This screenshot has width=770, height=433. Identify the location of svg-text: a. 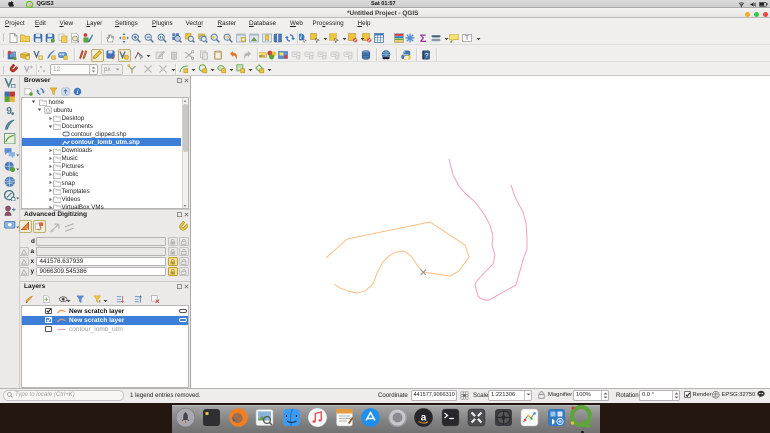
(424, 418).